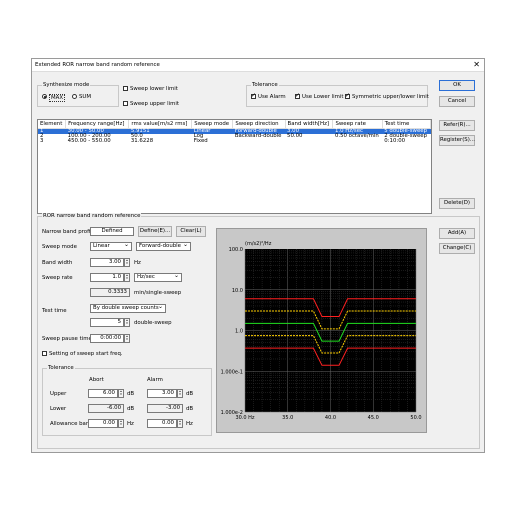 Image resolution: width=514 pixels, height=510 pixels. I want to click on allowance-band-label: Allowance band, so click(71, 424).